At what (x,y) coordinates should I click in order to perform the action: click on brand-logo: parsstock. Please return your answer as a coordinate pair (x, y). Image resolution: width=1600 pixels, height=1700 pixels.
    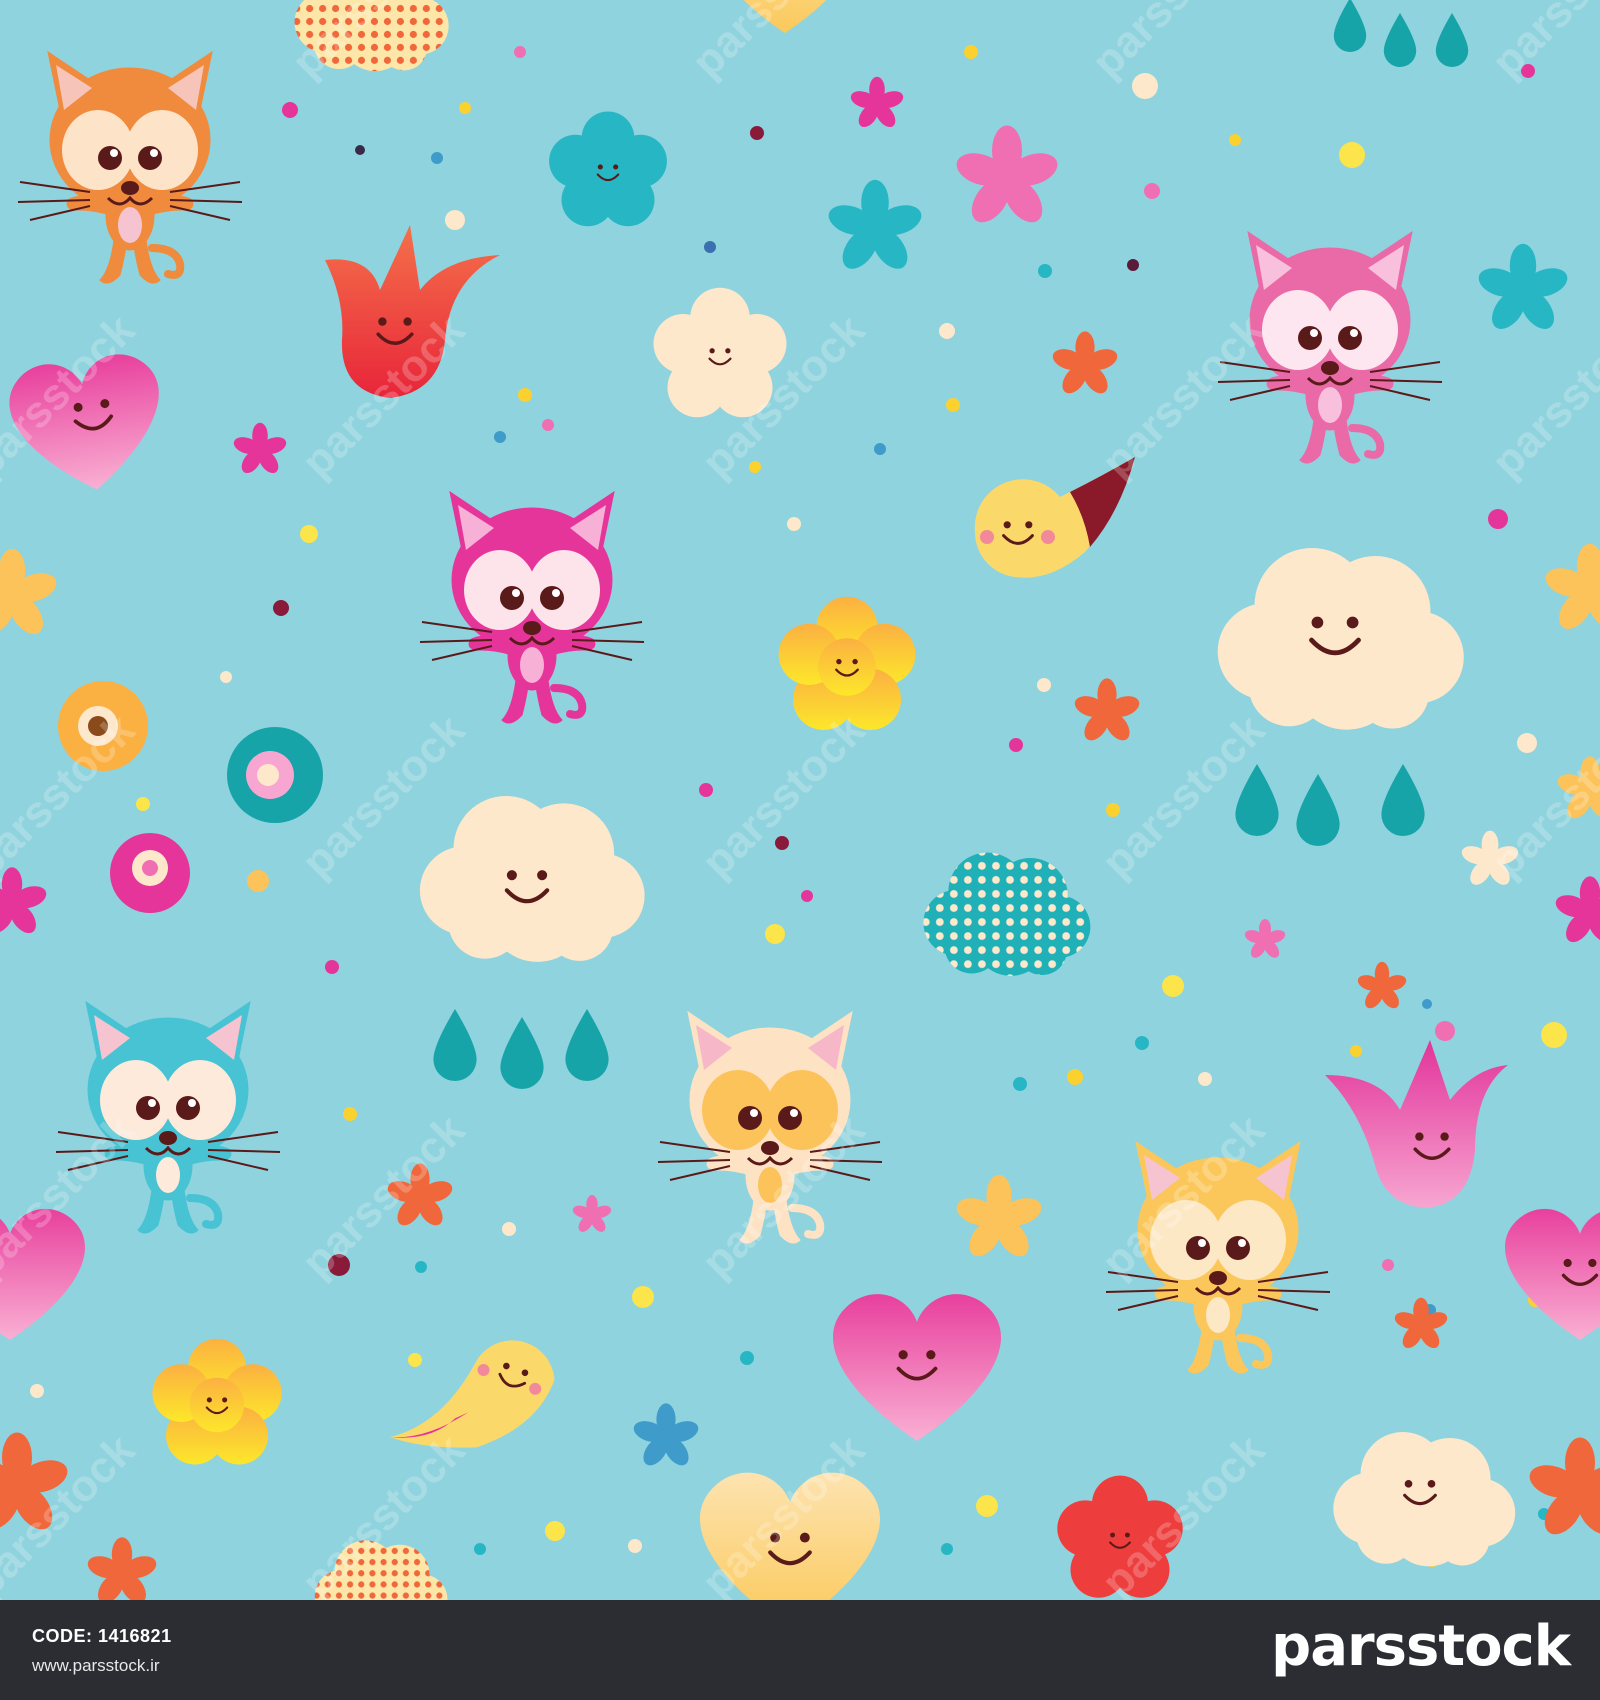
    Looking at the image, I should click on (1421, 1646).